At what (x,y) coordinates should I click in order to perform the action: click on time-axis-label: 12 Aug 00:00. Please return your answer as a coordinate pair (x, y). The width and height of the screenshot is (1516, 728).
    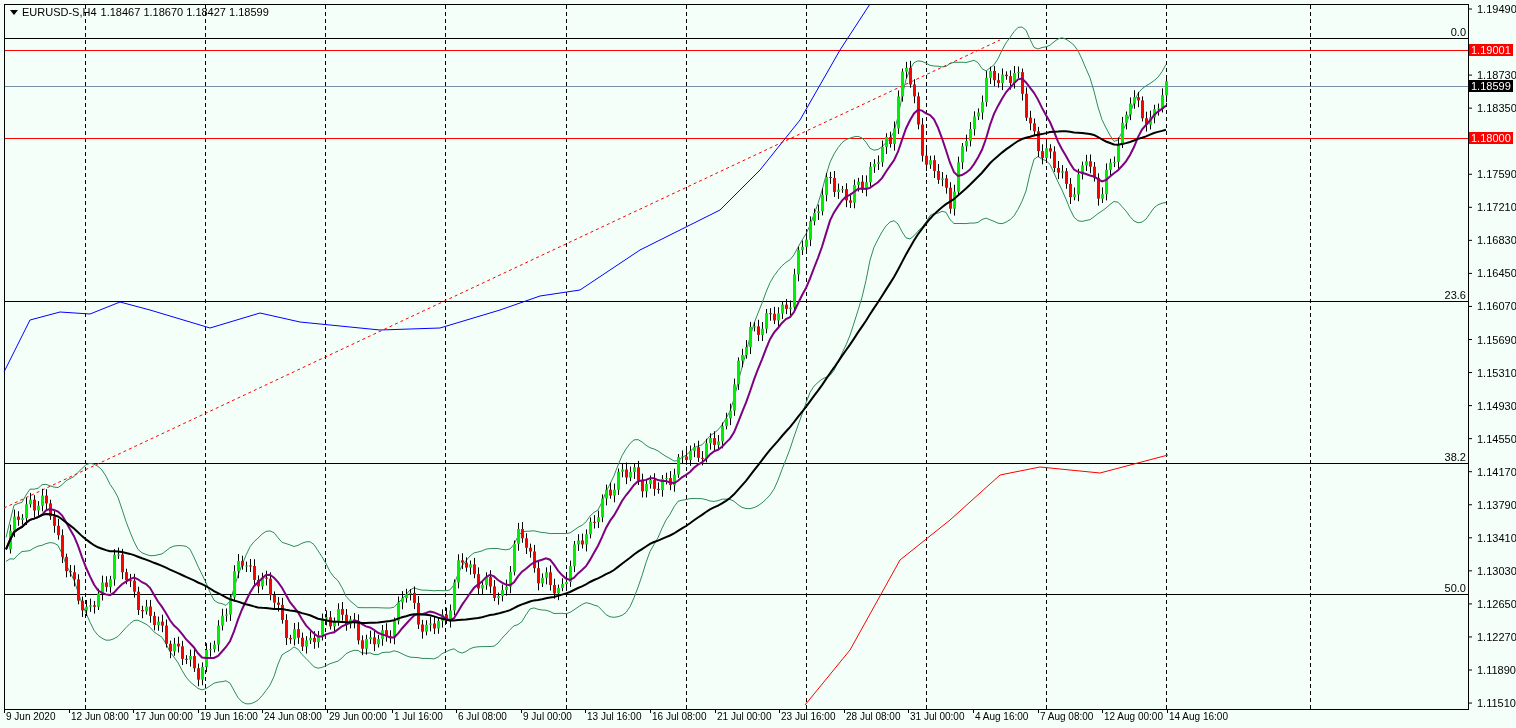
    Looking at the image, I should click on (1133, 717).